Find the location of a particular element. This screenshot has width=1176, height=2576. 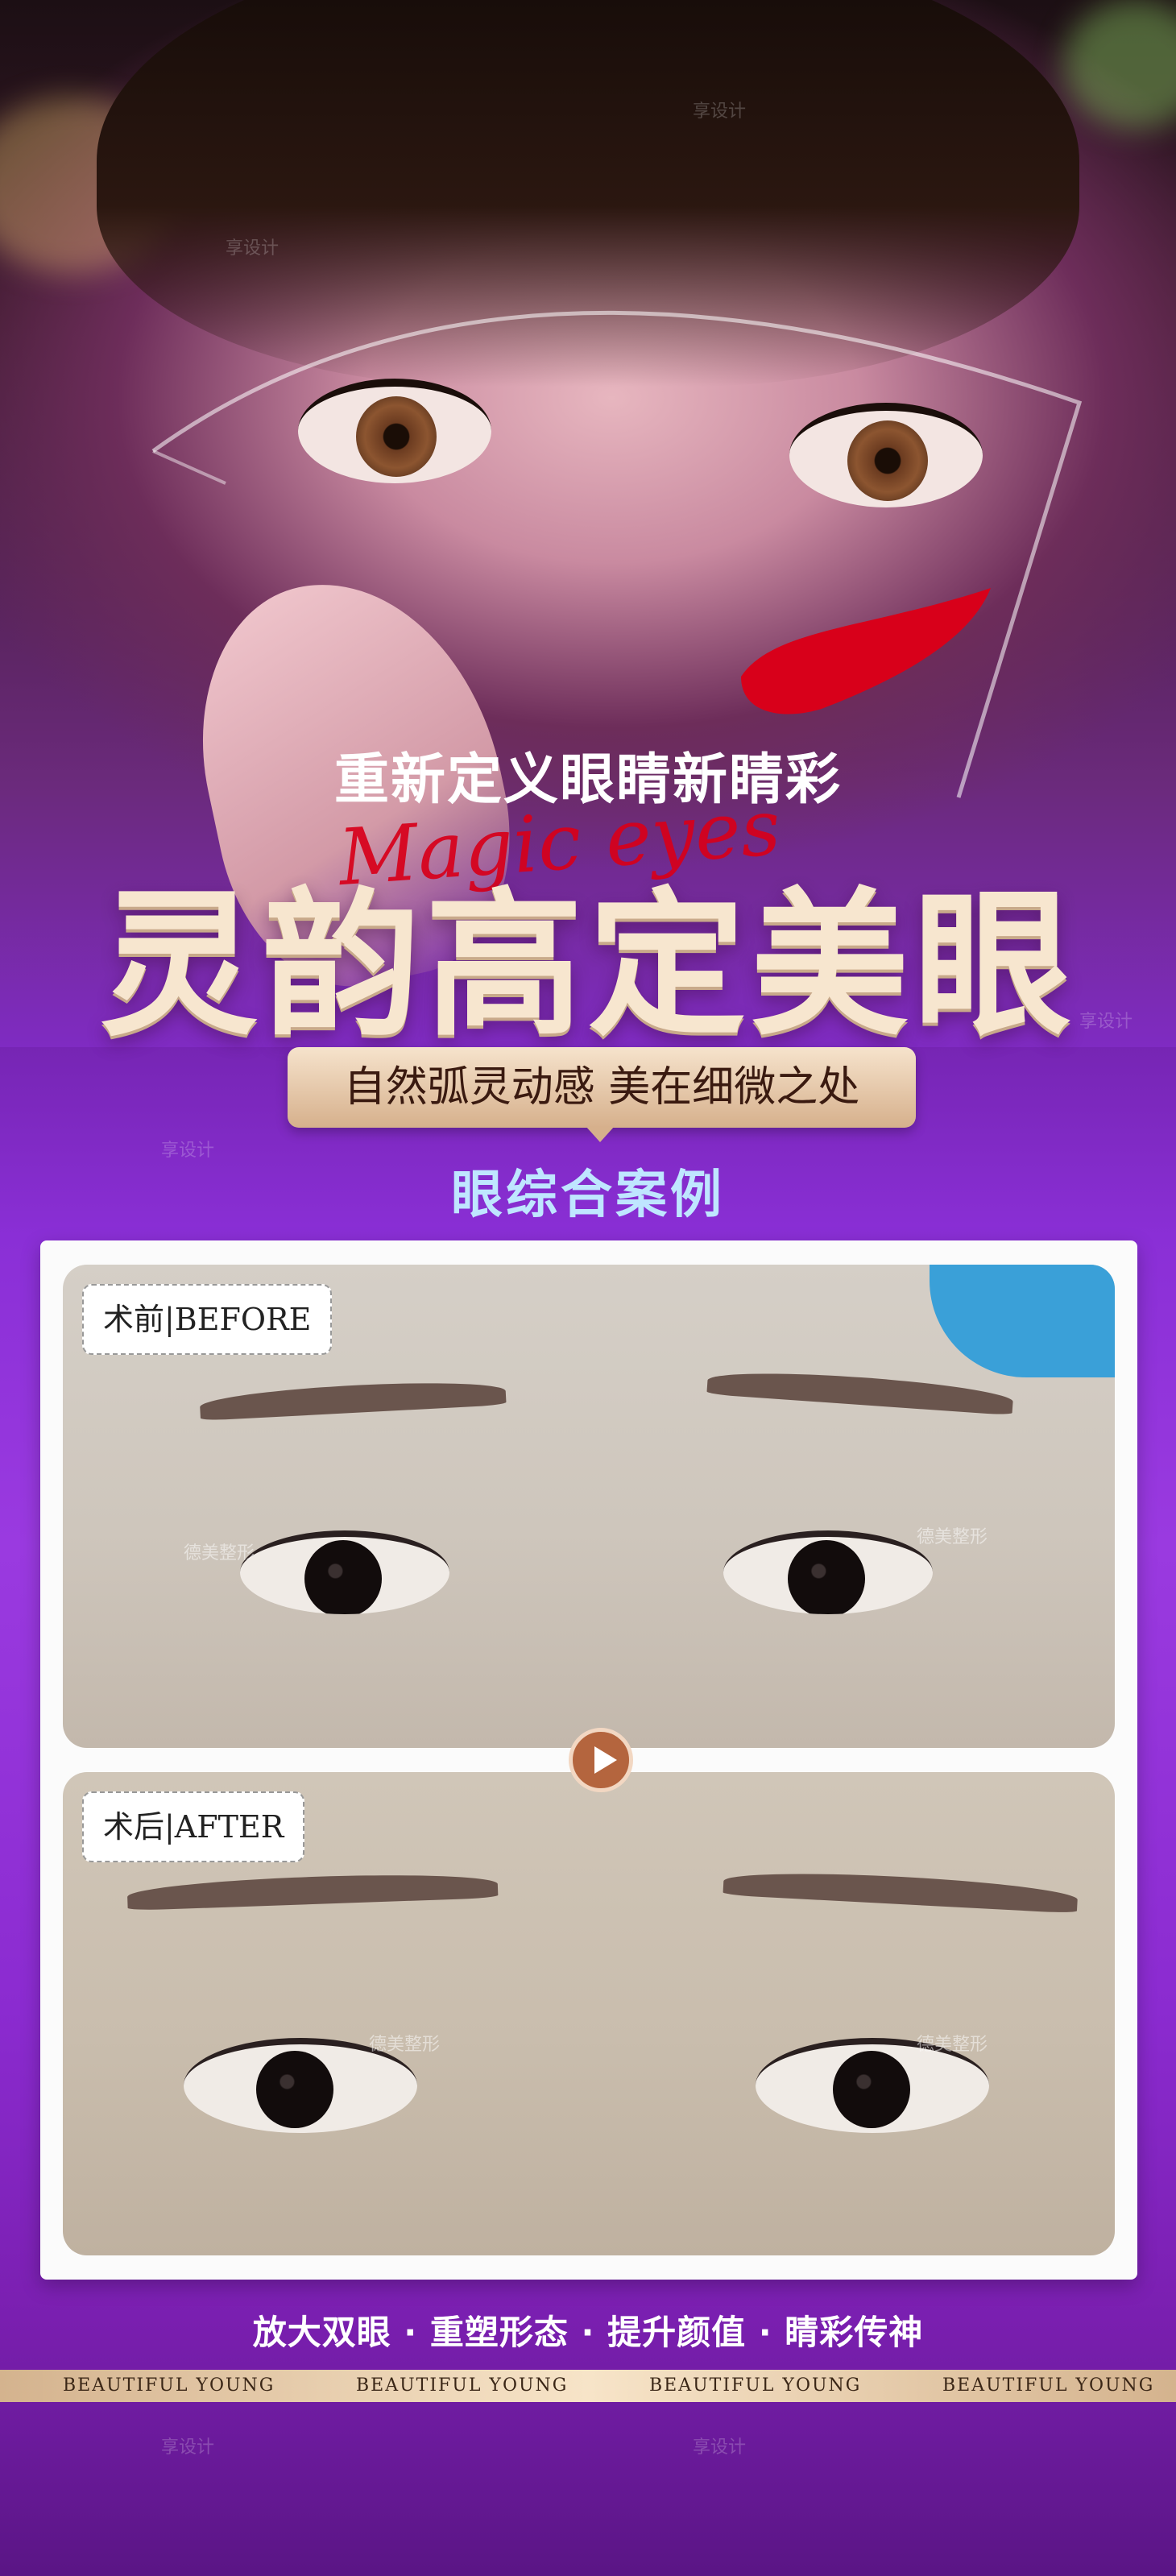

red-brush-stroke is located at coordinates (866, 651).